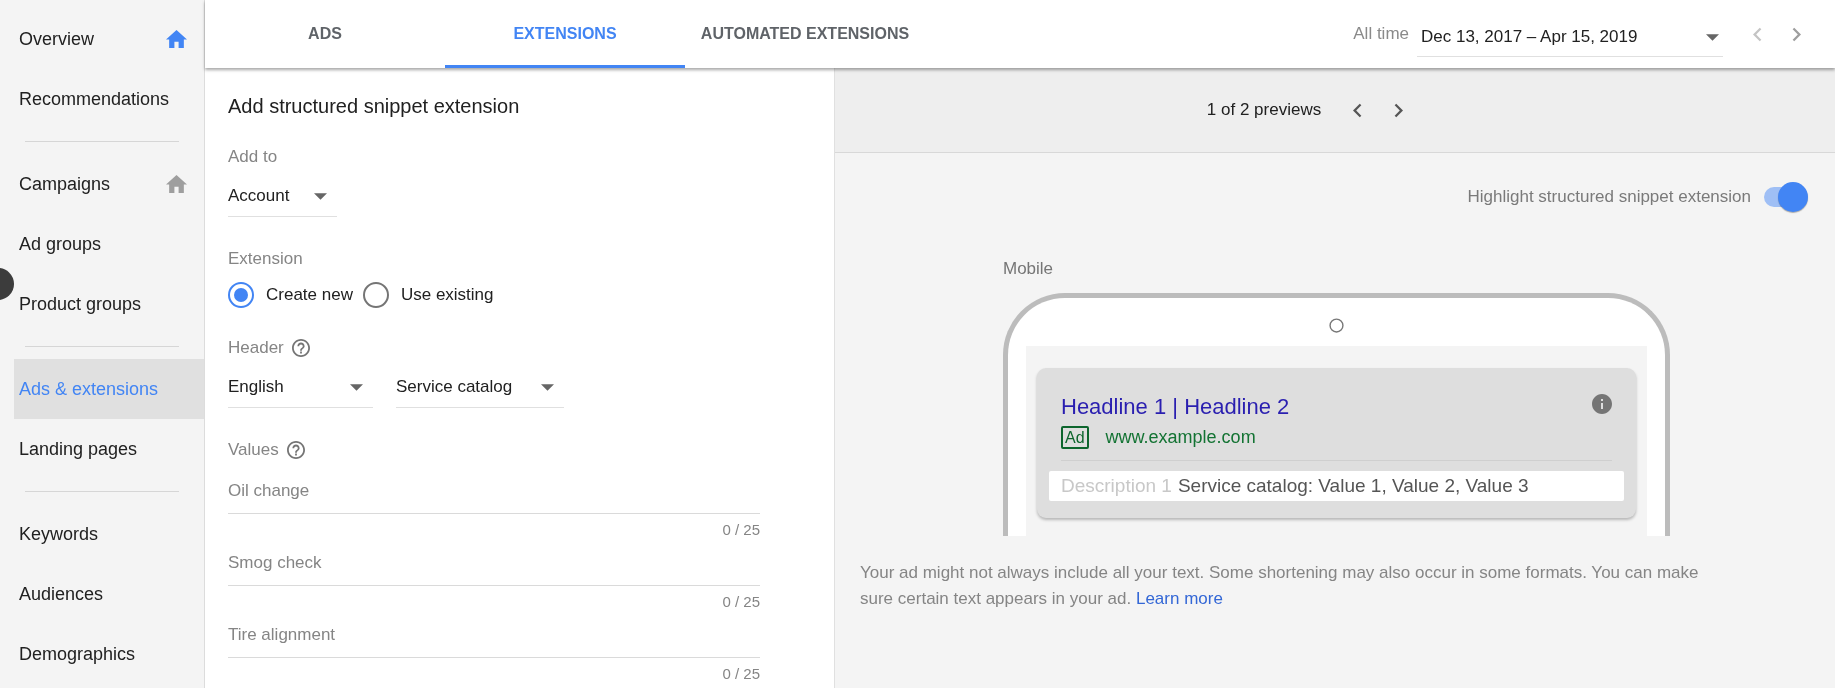 The image size is (1835, 688). I want to click on input-field: Oil change, so click(494, 493).